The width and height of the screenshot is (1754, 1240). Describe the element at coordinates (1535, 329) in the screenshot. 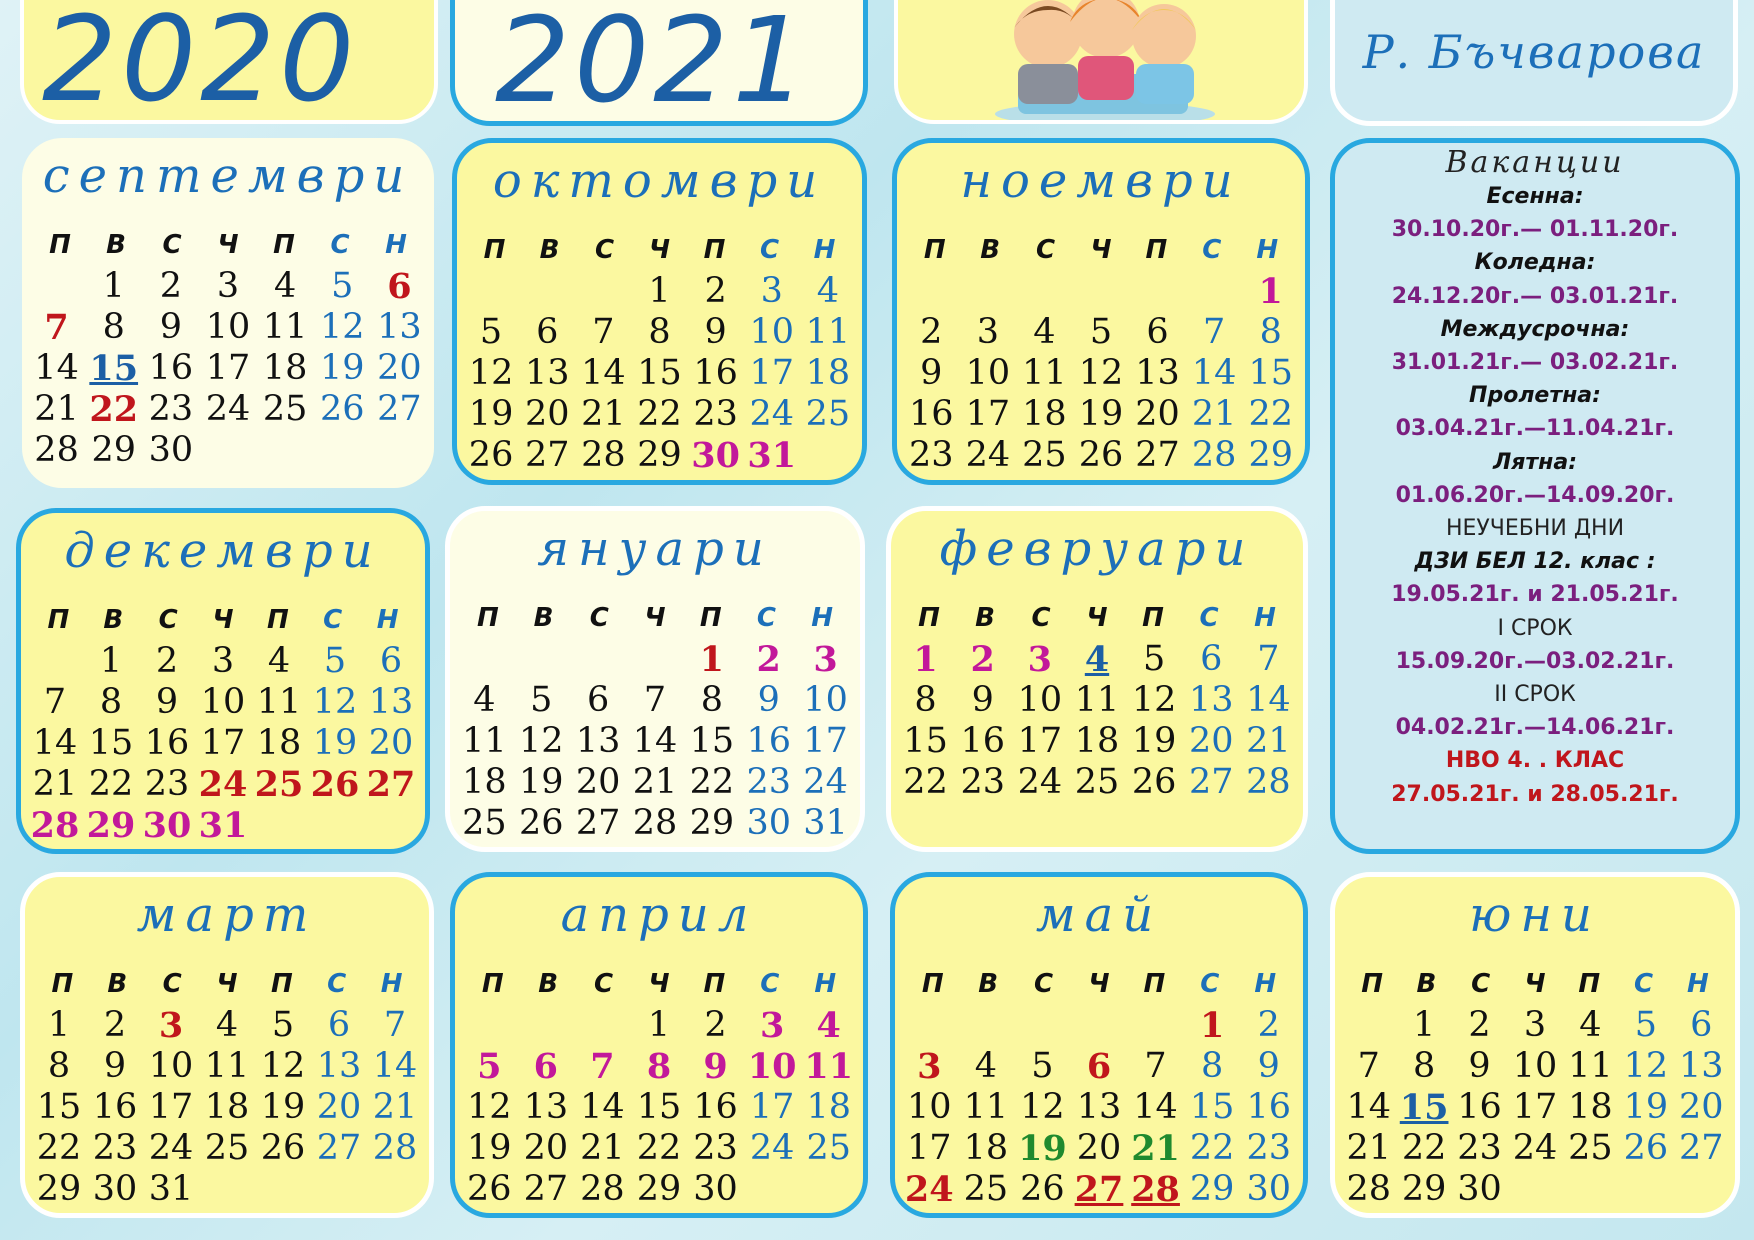

I see `vacation-line: Междусрочна:` at that location.